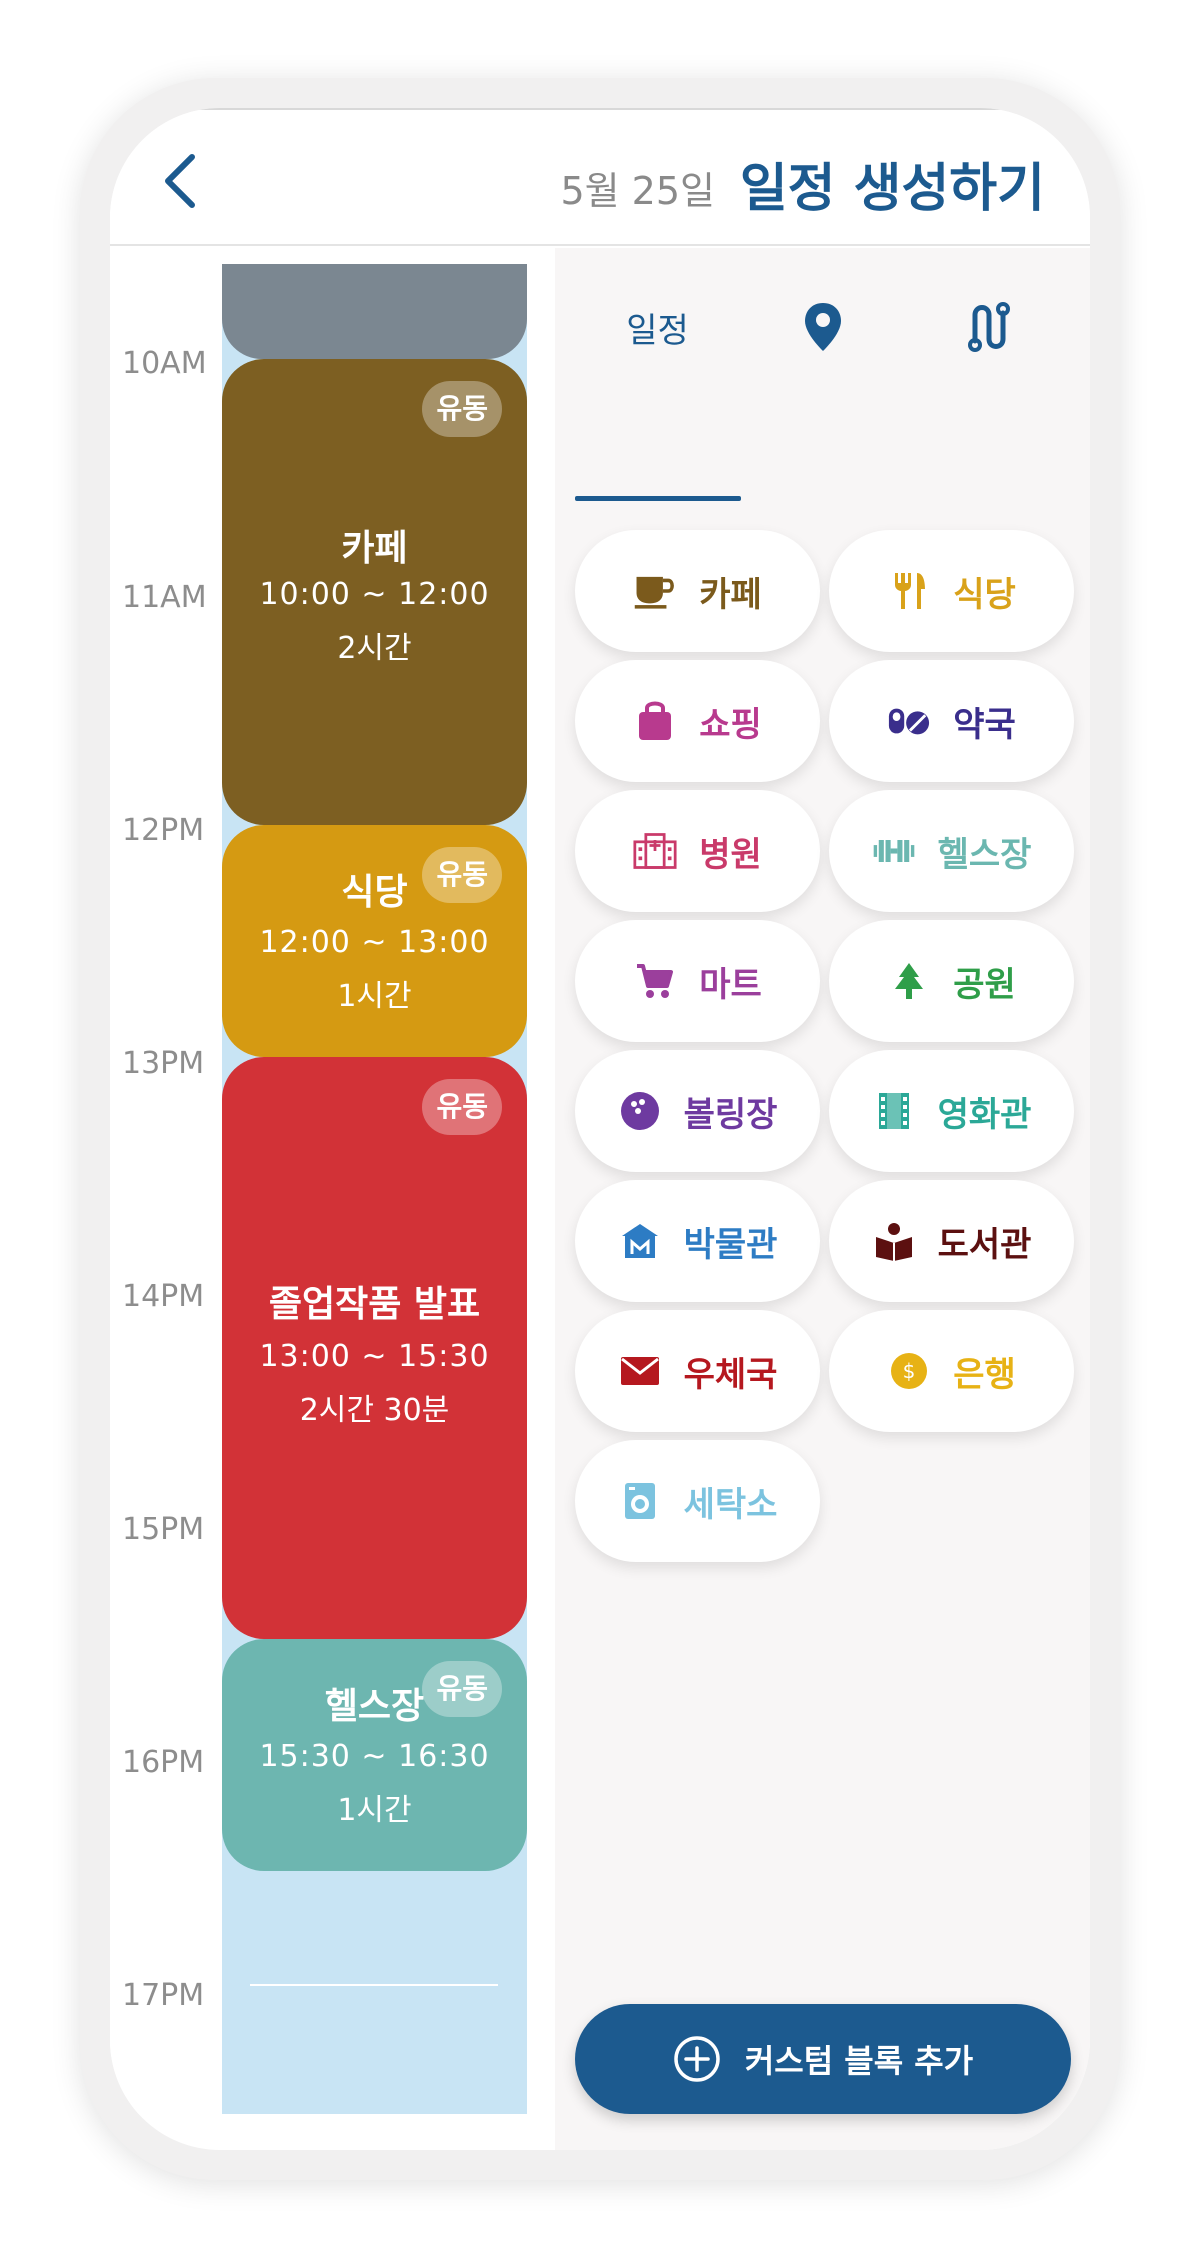 The width and height of the screenshot is (1200, 2260). What do you see at coordinates (164, 363) in the screenshot?
I see `hour-label: 10AM` at bounding box center [164, 363].